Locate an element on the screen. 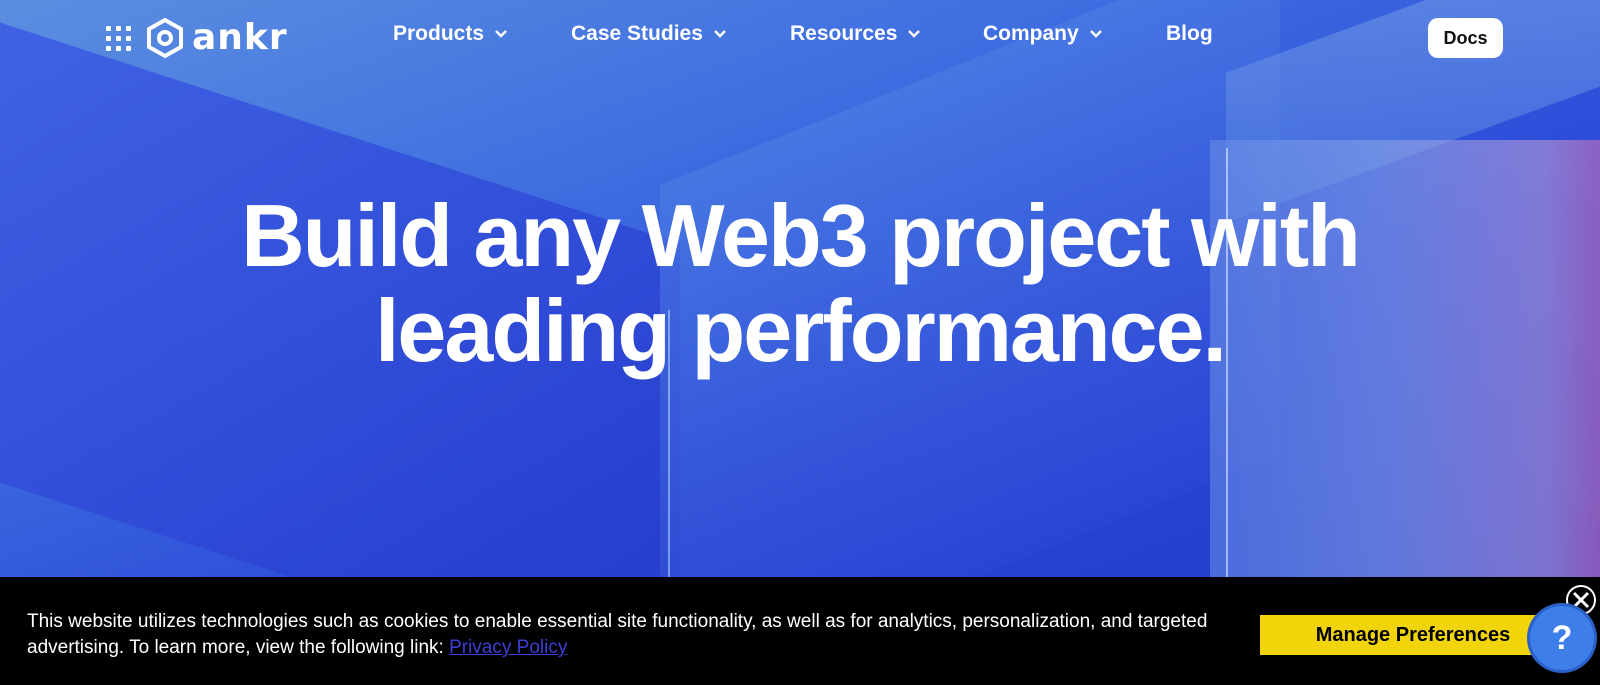 This screenshot has height=685, width=1600. brand-name: ankr is located at coordinates (240, 37).